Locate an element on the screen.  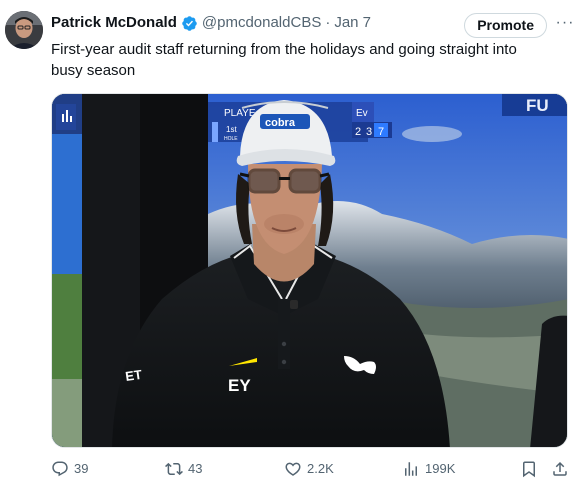
repost-count: 43 is located at coordinates (195, 468).